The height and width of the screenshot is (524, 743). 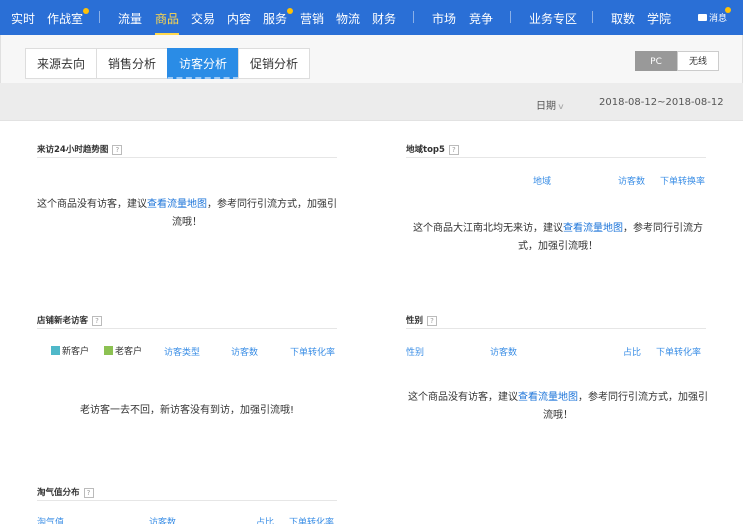 I want to click on date-dropdown: 日期∨, so click(x=550, y=104).